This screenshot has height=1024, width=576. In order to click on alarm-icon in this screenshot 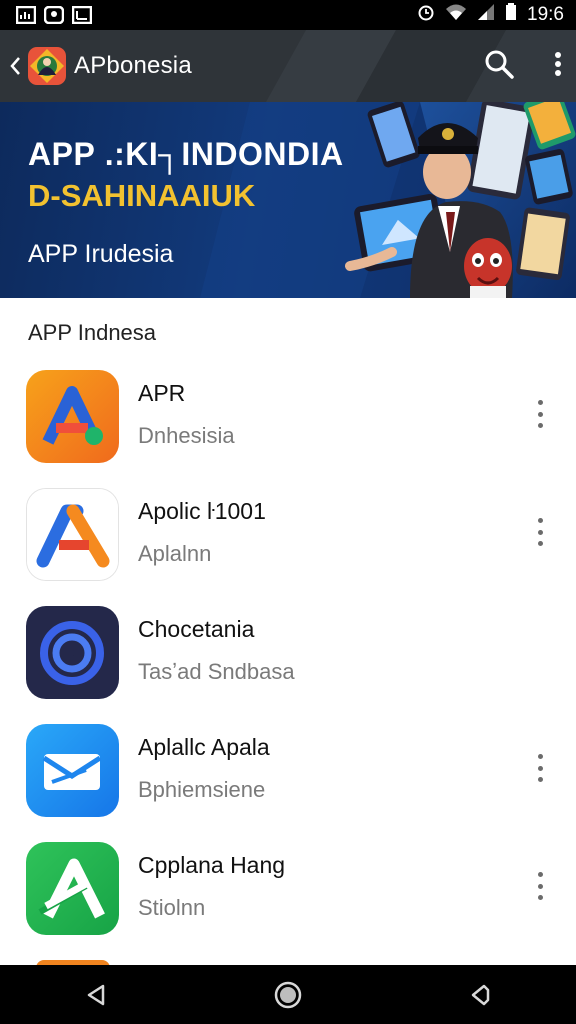, I will do `click(426, 15)`.